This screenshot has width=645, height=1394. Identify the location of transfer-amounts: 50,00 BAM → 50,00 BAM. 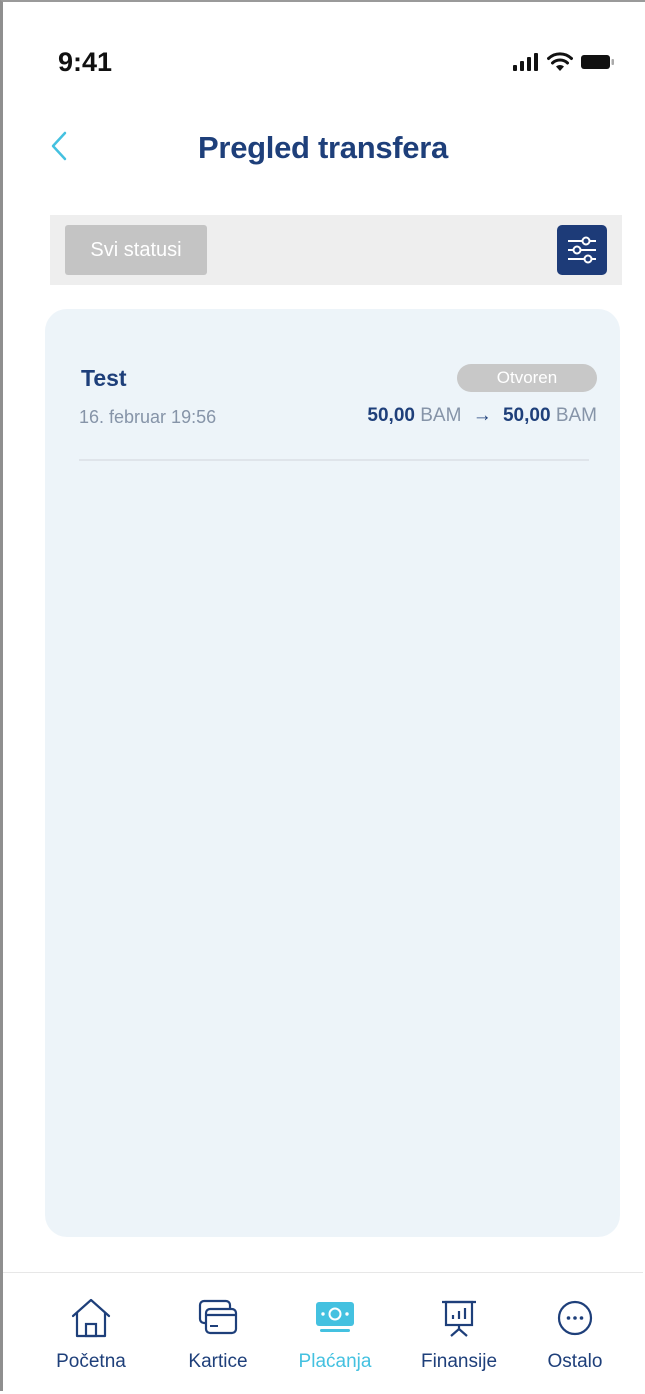
(482, 416).